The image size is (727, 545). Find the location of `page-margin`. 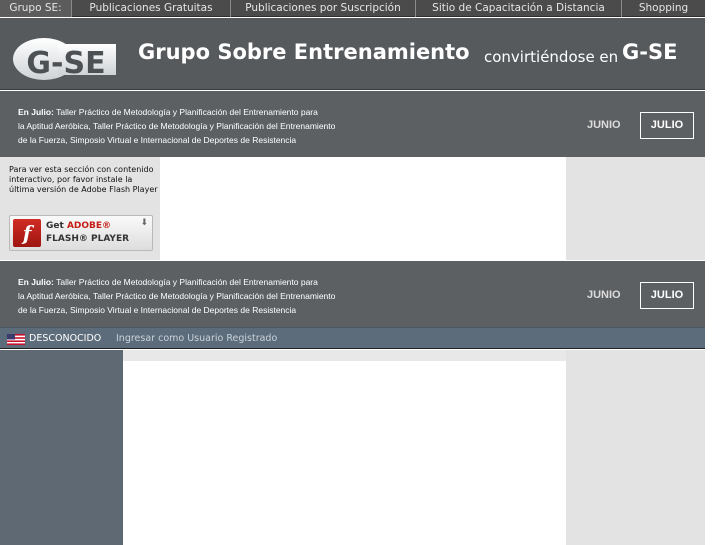

page-margin is located at coordinates (716, 272).